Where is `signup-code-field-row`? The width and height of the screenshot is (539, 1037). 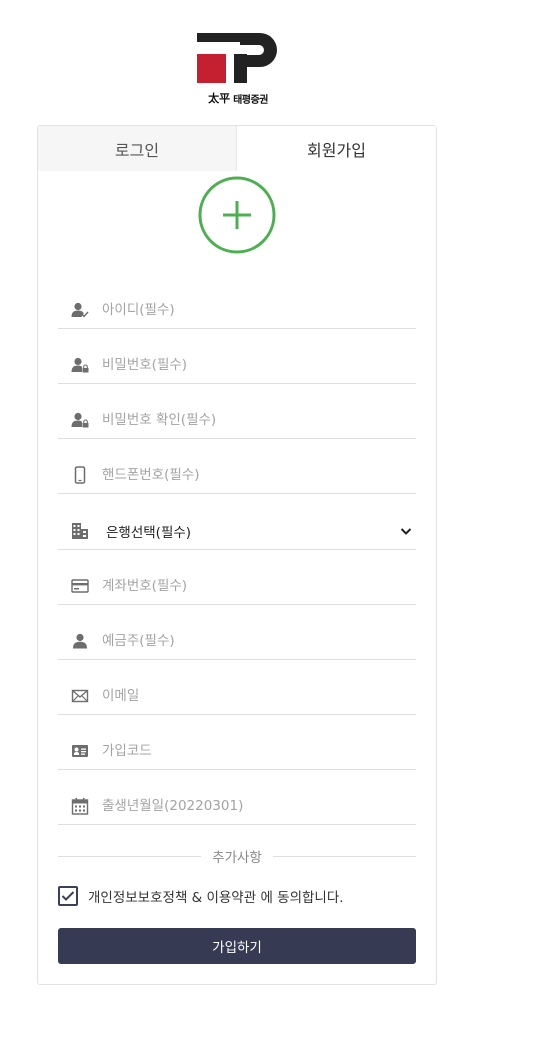 signup-code-field-row is located at coordinates (237, 751).